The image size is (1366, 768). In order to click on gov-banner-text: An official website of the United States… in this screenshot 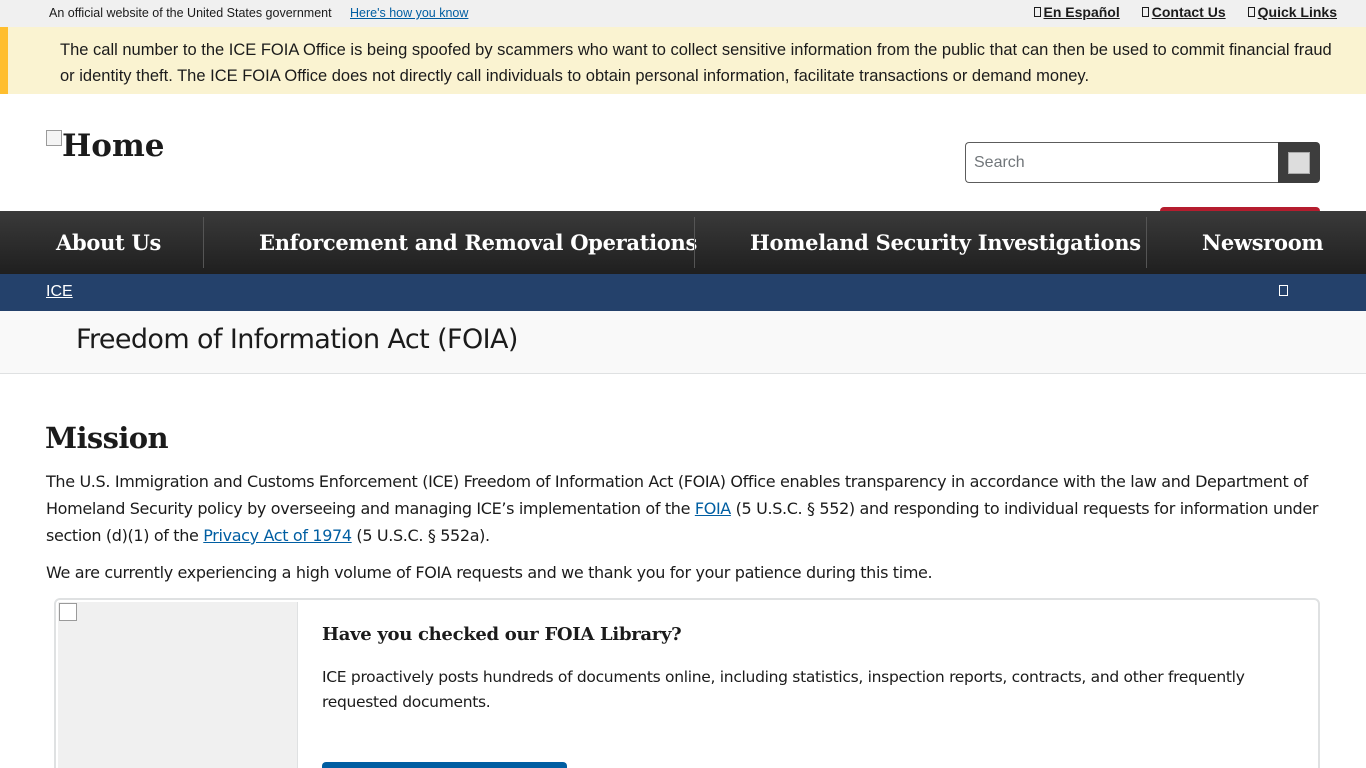, I will do `click(190, 13)`.